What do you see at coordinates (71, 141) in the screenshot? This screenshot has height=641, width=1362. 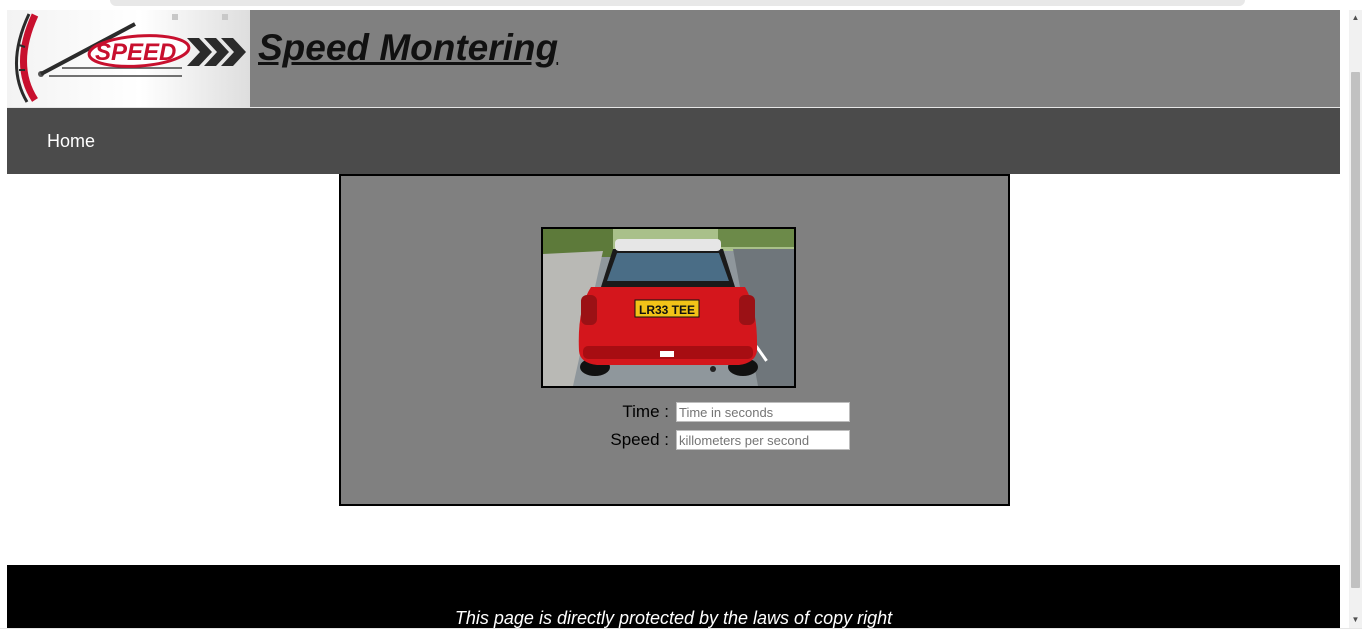 I see `nav-home-link: Home` at bounding box center [71, 141].